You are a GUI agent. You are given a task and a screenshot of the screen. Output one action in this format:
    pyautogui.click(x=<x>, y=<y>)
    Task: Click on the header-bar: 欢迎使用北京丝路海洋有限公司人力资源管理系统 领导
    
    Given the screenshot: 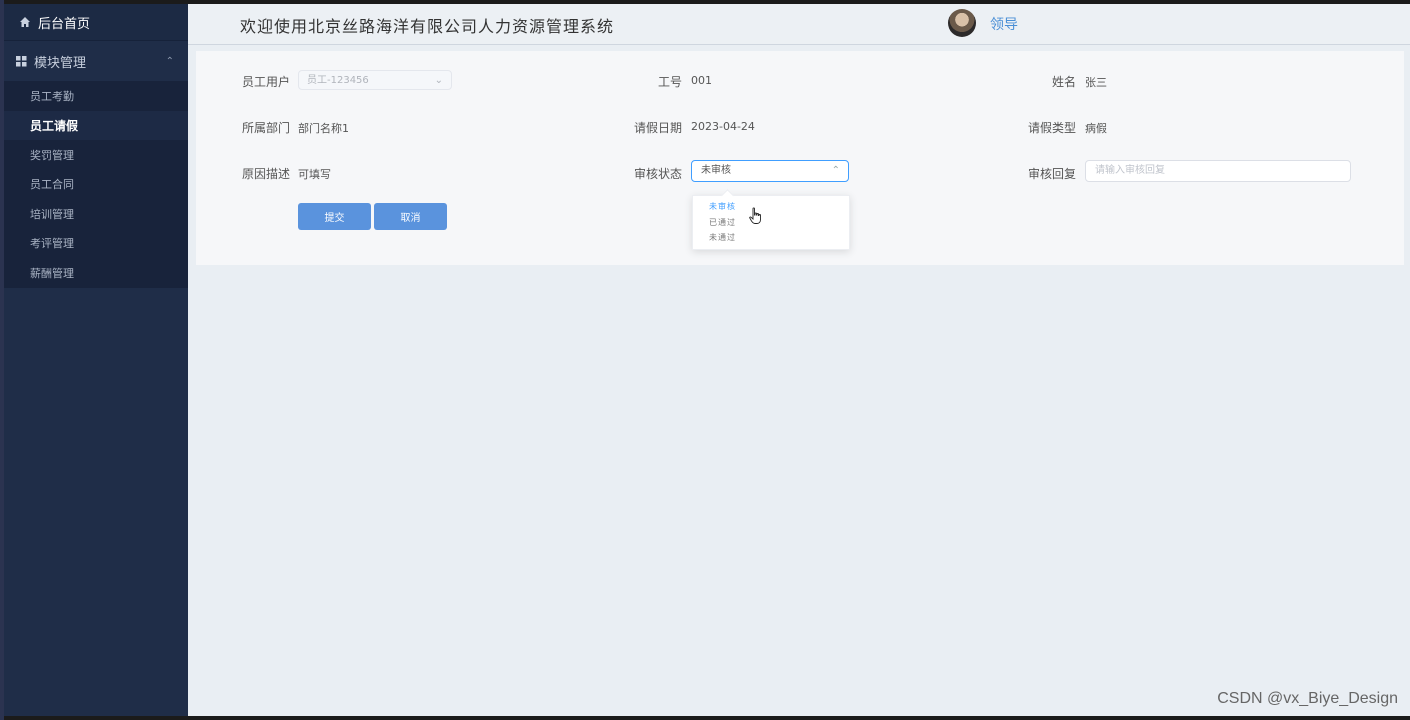 What is the action you would take?
    pyautogui.click(x=799, y=24)
    